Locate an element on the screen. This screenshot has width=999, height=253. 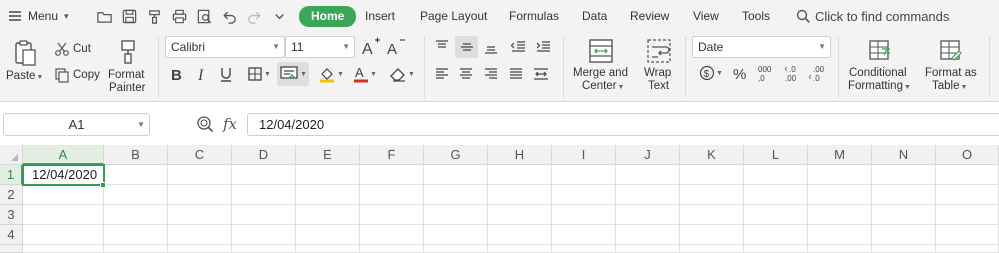
column-header: G is located at coordinates (456, 155).